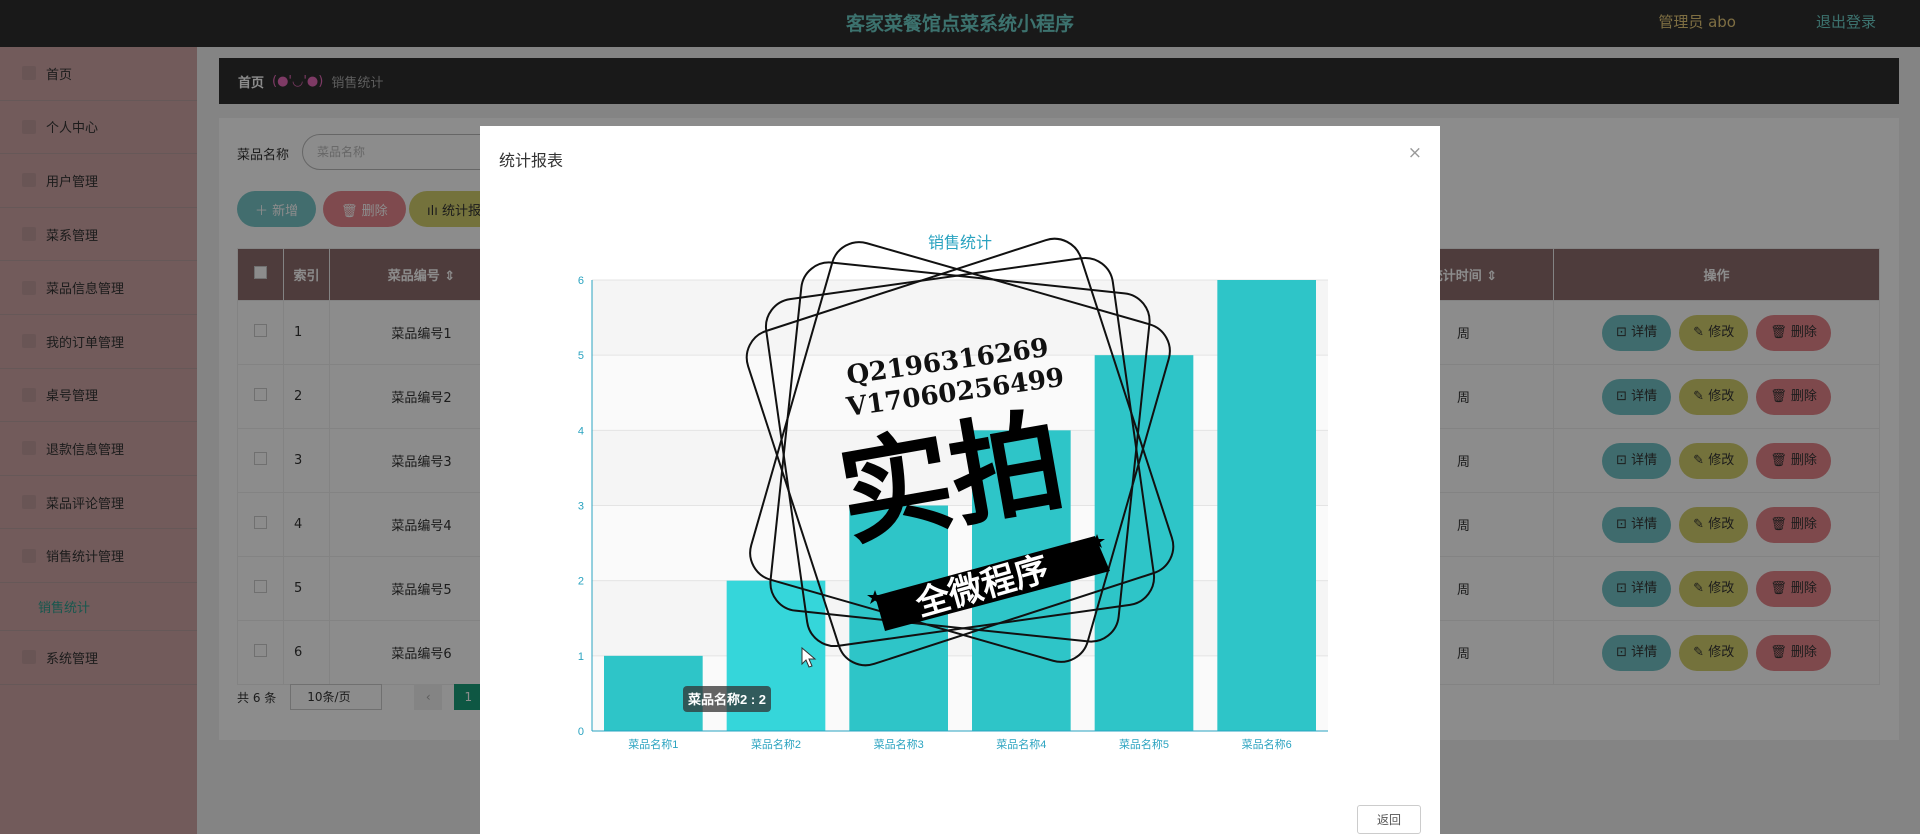  Describe the element at coordinates (776, 744) in the screenshot. I see `x-tick-label: 菜品名称2` at that location.